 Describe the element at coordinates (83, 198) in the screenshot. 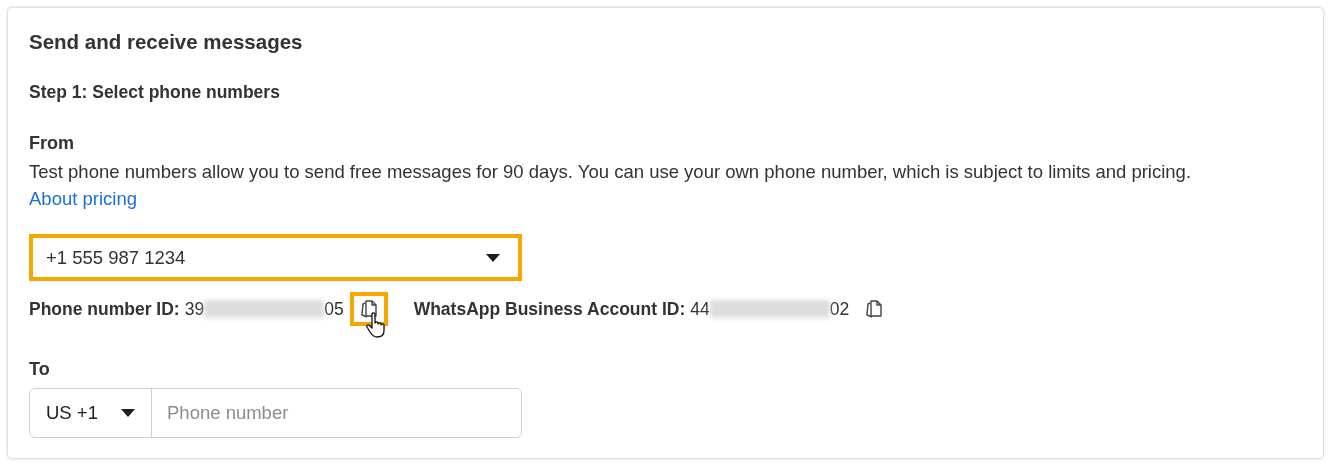

I see `pricing-link: About pricing` at that location.